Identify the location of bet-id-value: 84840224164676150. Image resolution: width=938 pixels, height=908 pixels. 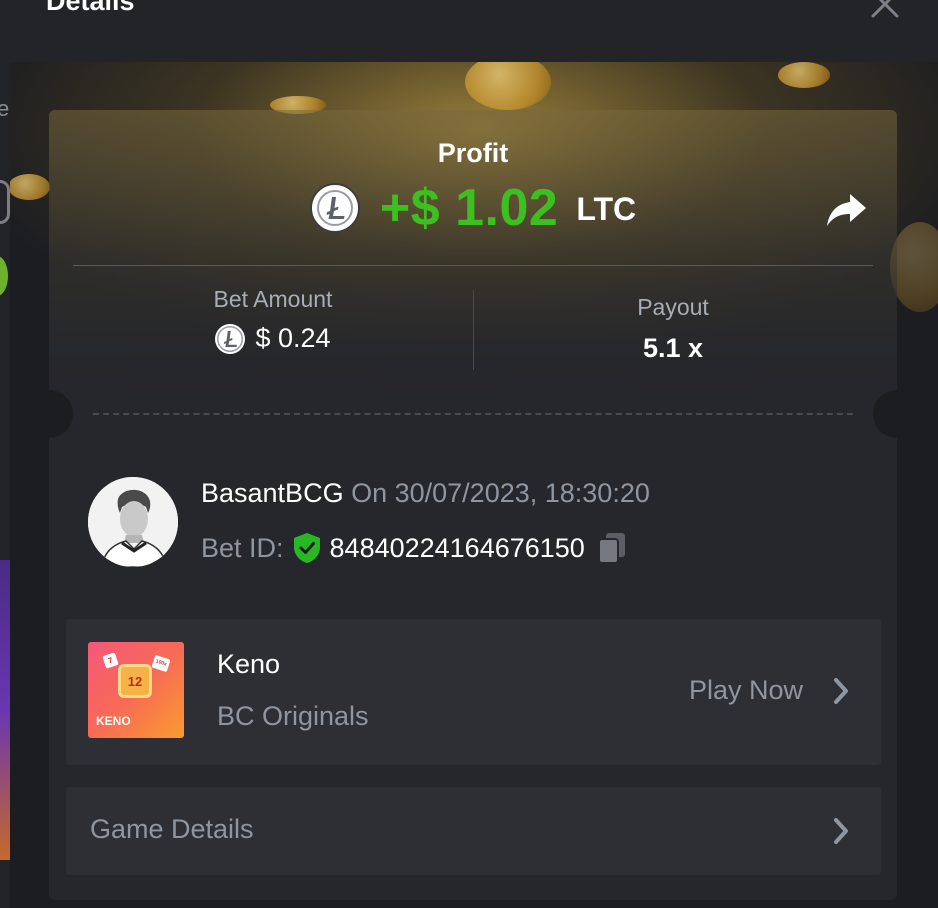
(457, 547).